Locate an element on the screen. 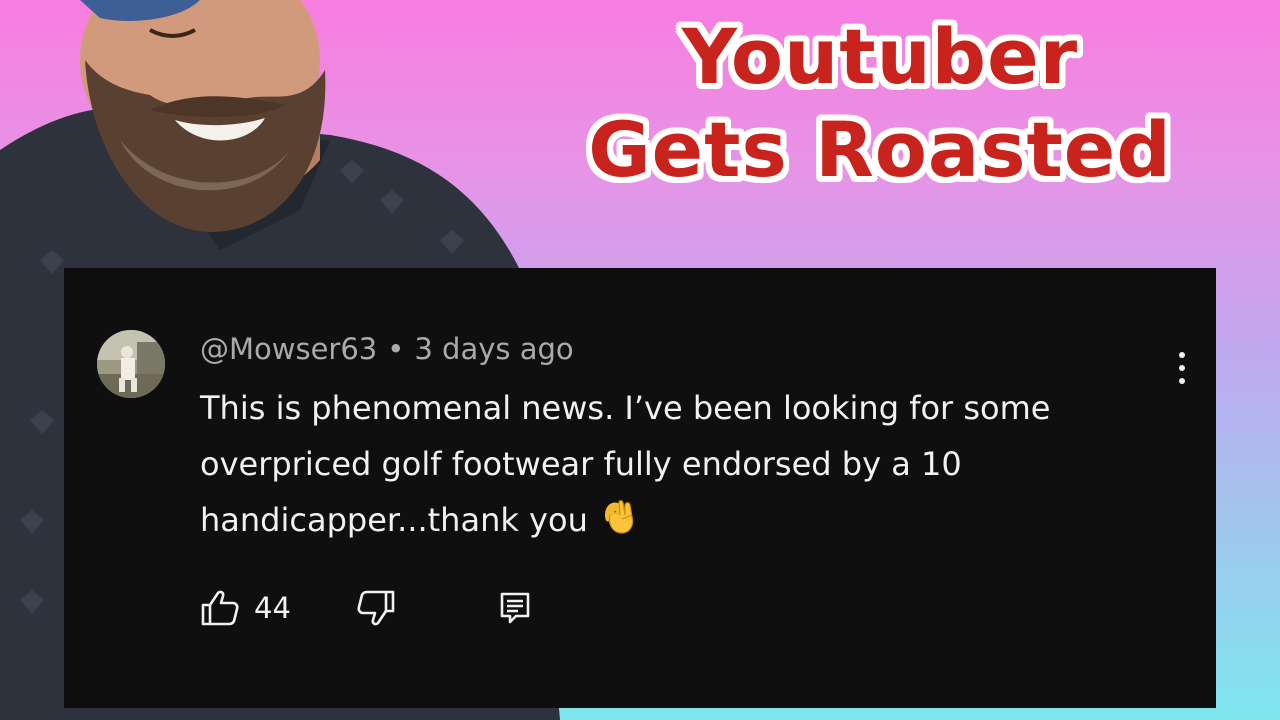 The height and width of the screenshot is (720, 1280). dislike-button is located at coordinates (376, 608).